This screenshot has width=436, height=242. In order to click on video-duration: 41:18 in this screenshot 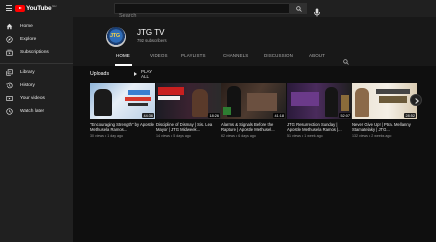, I will do `click(279, 115)`.